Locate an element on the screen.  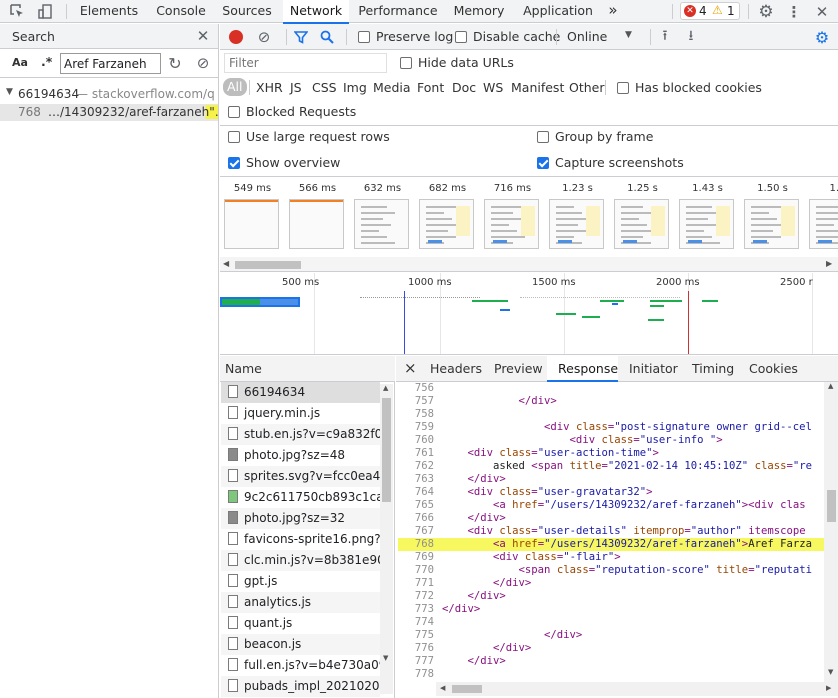
type-filter-doc: Doc is located at coordinates (464, 87).